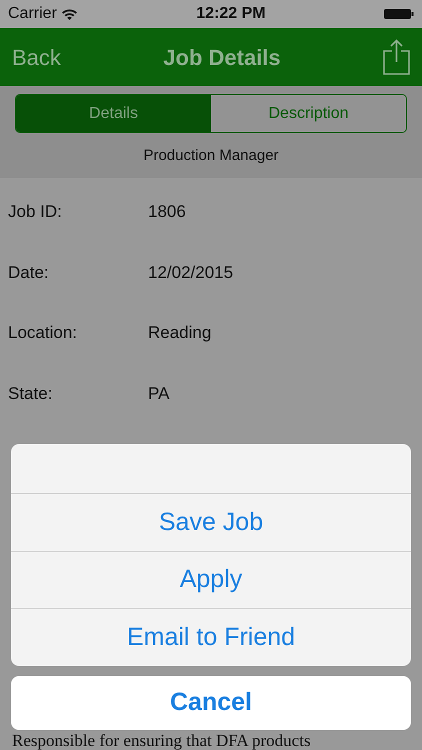 This screenshot has height=750, width=422. I want to click on field-label: State:, so click(31, 393).